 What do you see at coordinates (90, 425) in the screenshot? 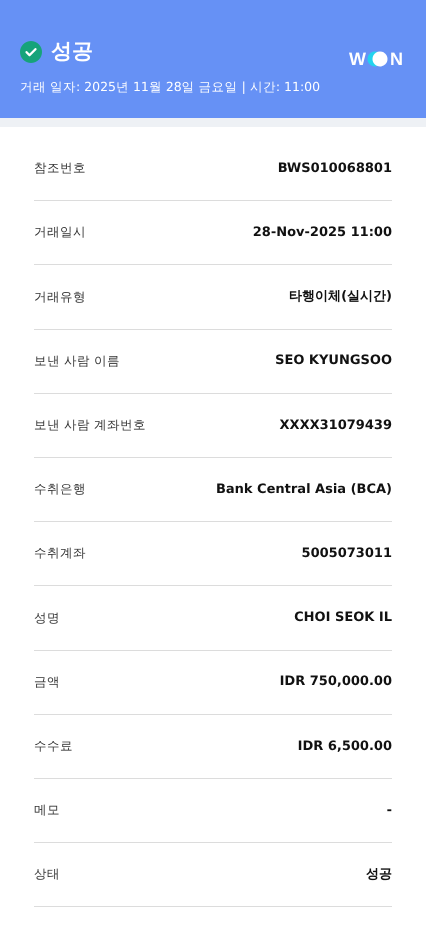
I see `detail-label: 보낸 사람 계좌번호` at bounding box center [90, 425].